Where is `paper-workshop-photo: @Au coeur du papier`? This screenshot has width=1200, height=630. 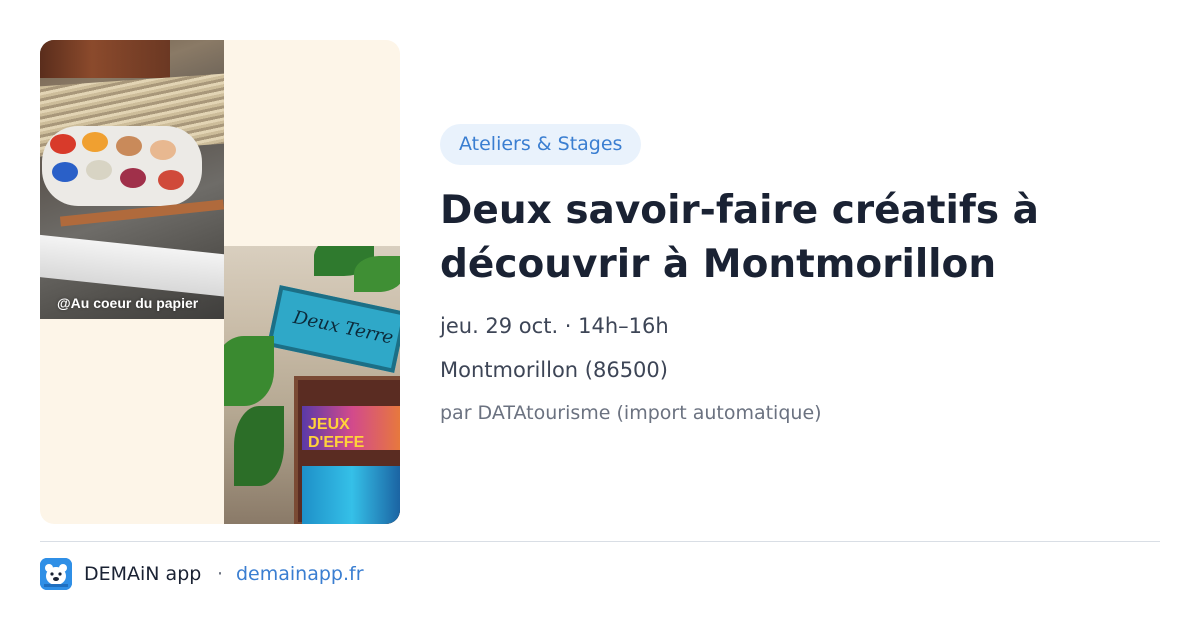 paper-workshop-photo: @Au coeur du papier is located at coordinates (132, 179).